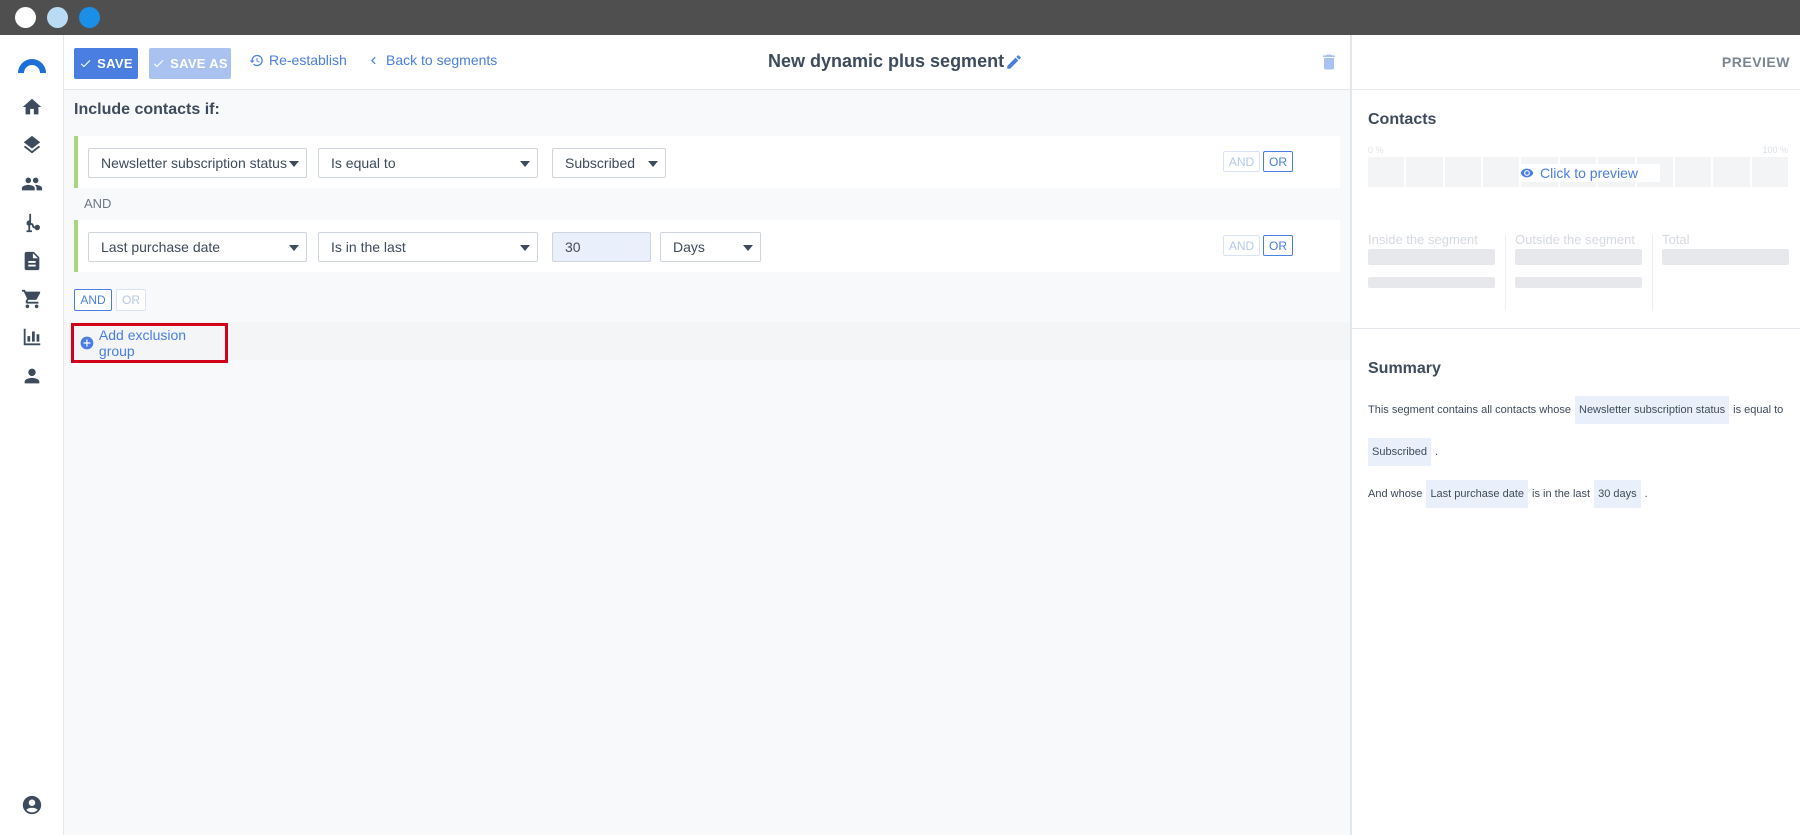 The image size is (1800, 835). Describe the element at coordinates (32, 337) in the screenshot. I see `chart-icon` at that location.